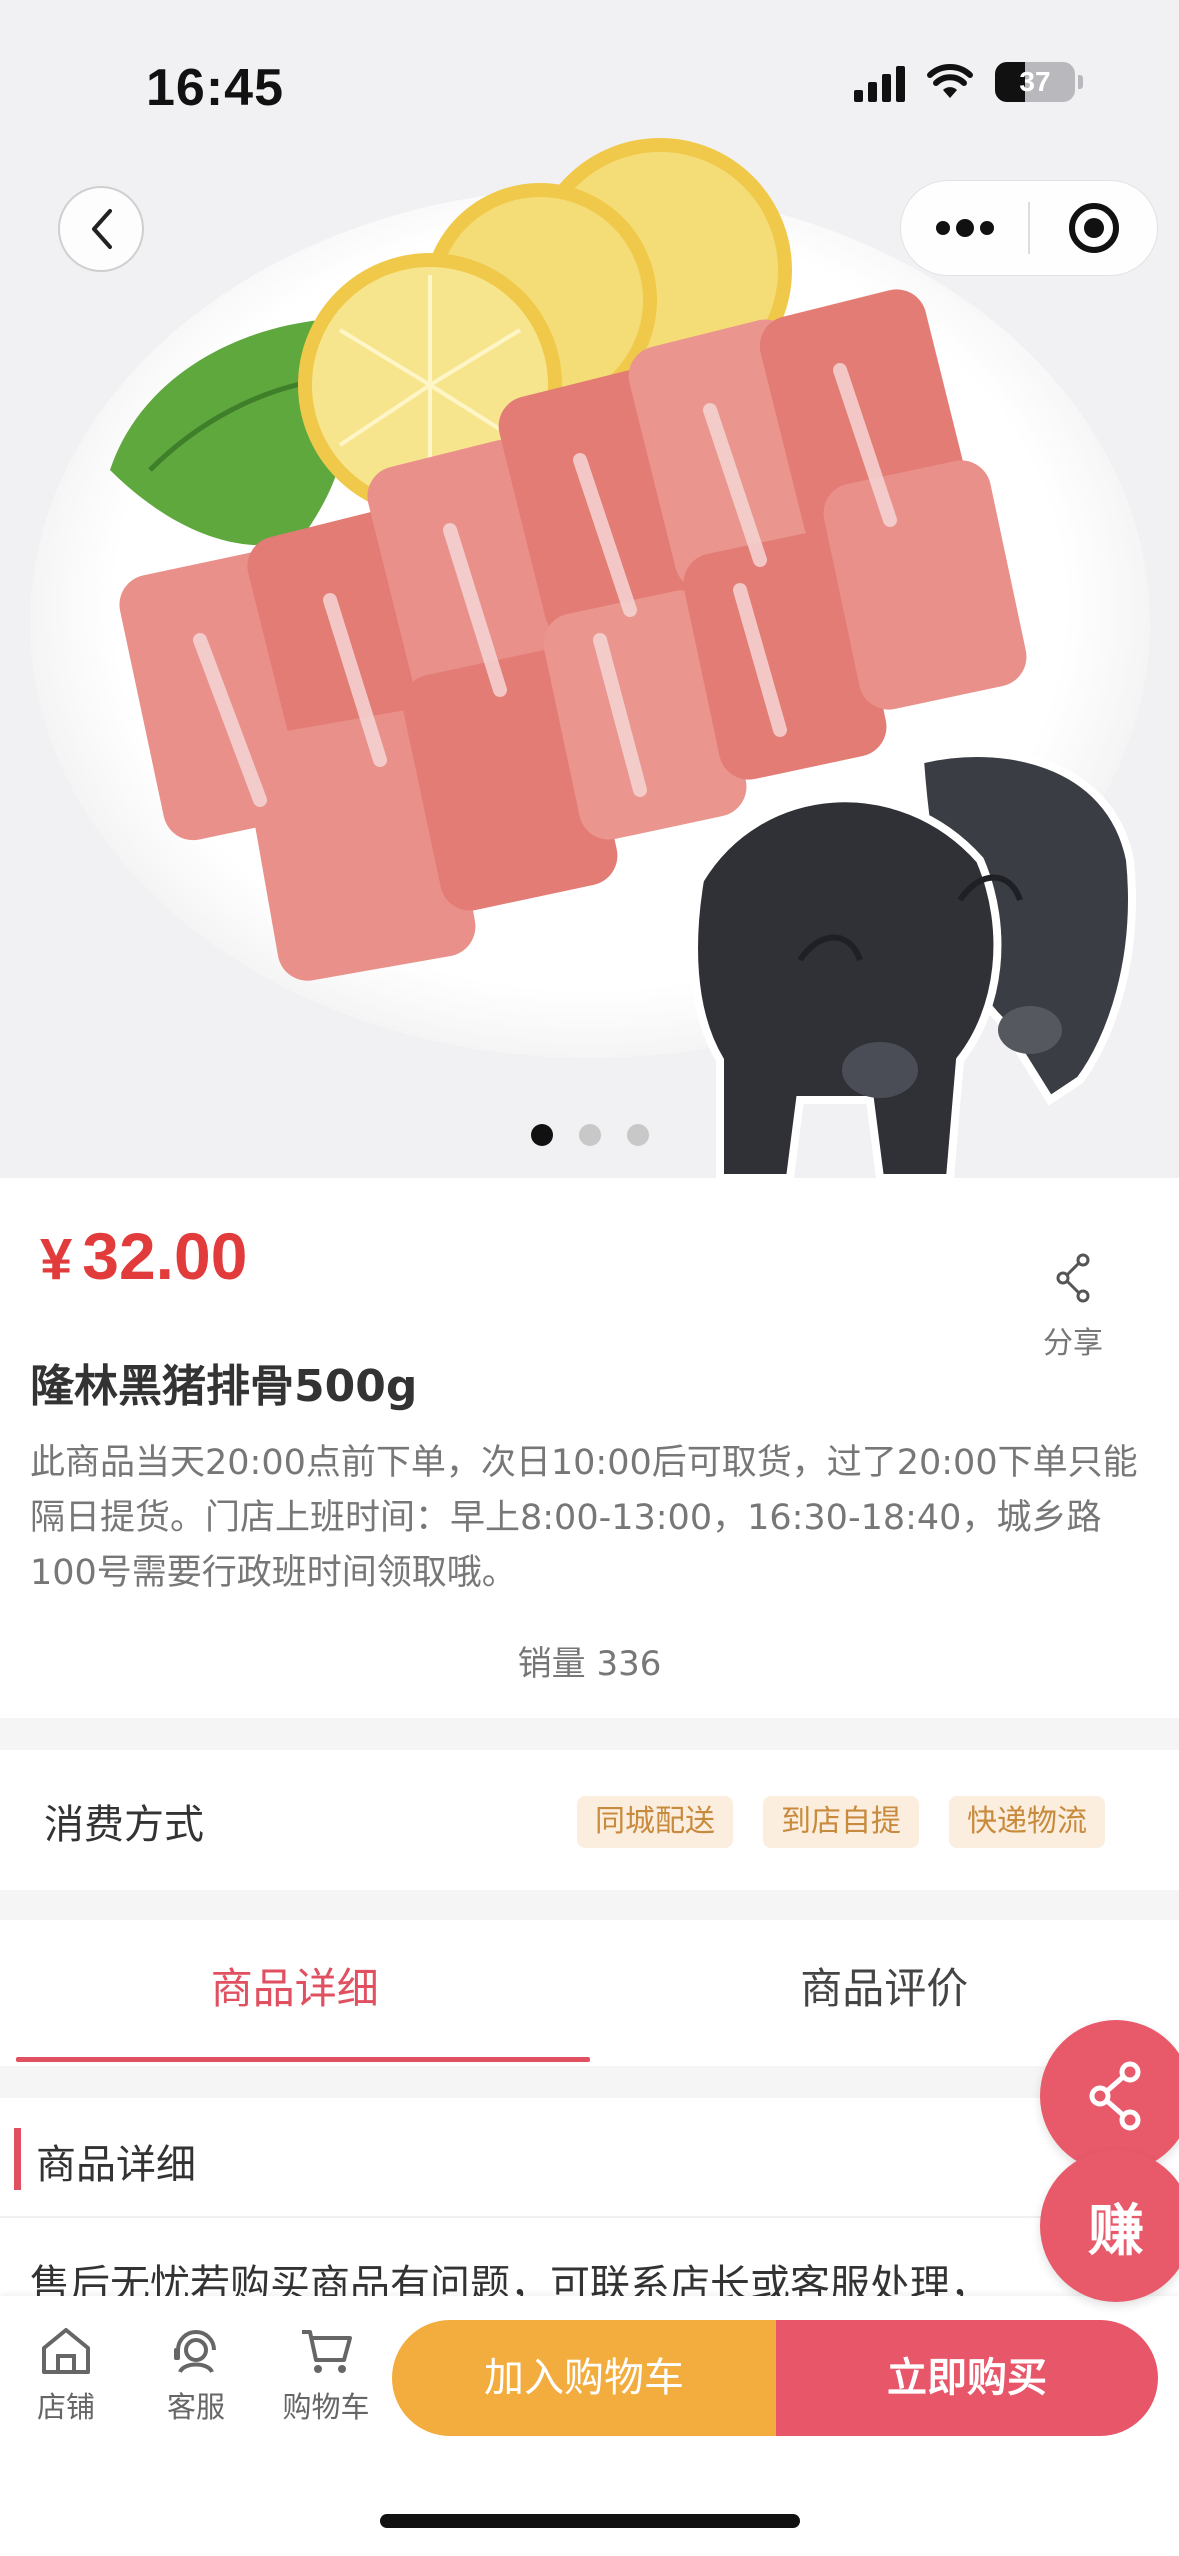  Describe the element at coordinates (195, 2352) in the screenshot. I see `customer-service-icon` at that location.